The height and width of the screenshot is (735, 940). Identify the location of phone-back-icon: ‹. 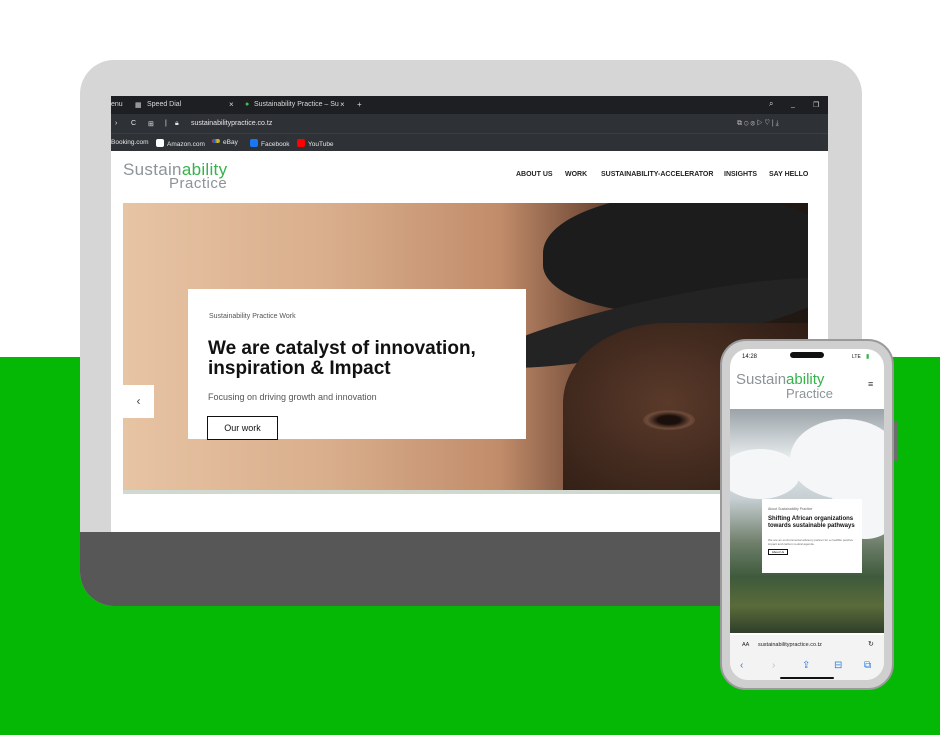
(741, 665).